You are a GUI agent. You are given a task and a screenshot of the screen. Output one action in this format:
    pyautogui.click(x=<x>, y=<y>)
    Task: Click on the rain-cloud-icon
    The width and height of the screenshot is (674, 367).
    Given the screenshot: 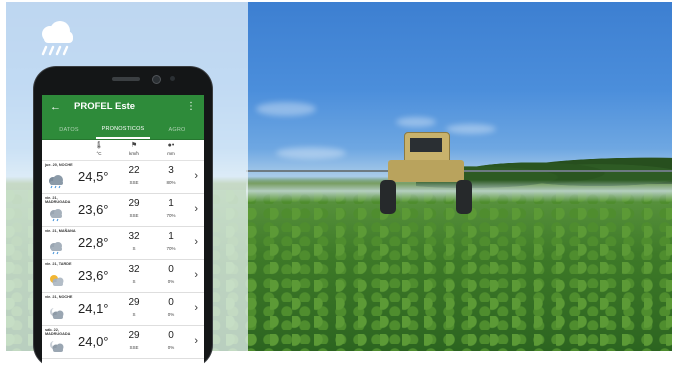 What is the action you would take?
    pyautogui.click(x=56, y=182)
    